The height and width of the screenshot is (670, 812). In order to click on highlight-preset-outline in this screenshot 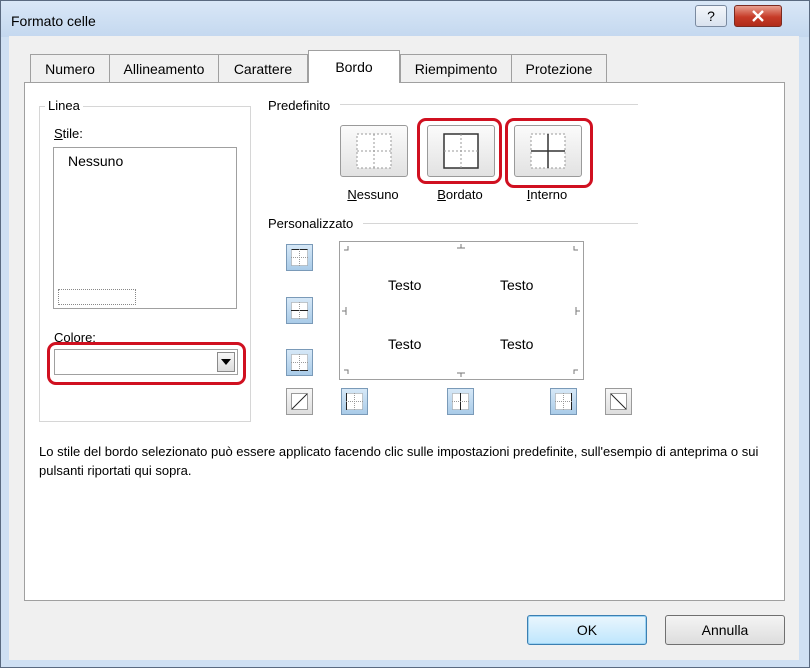, I will do `click(459, 151)`.